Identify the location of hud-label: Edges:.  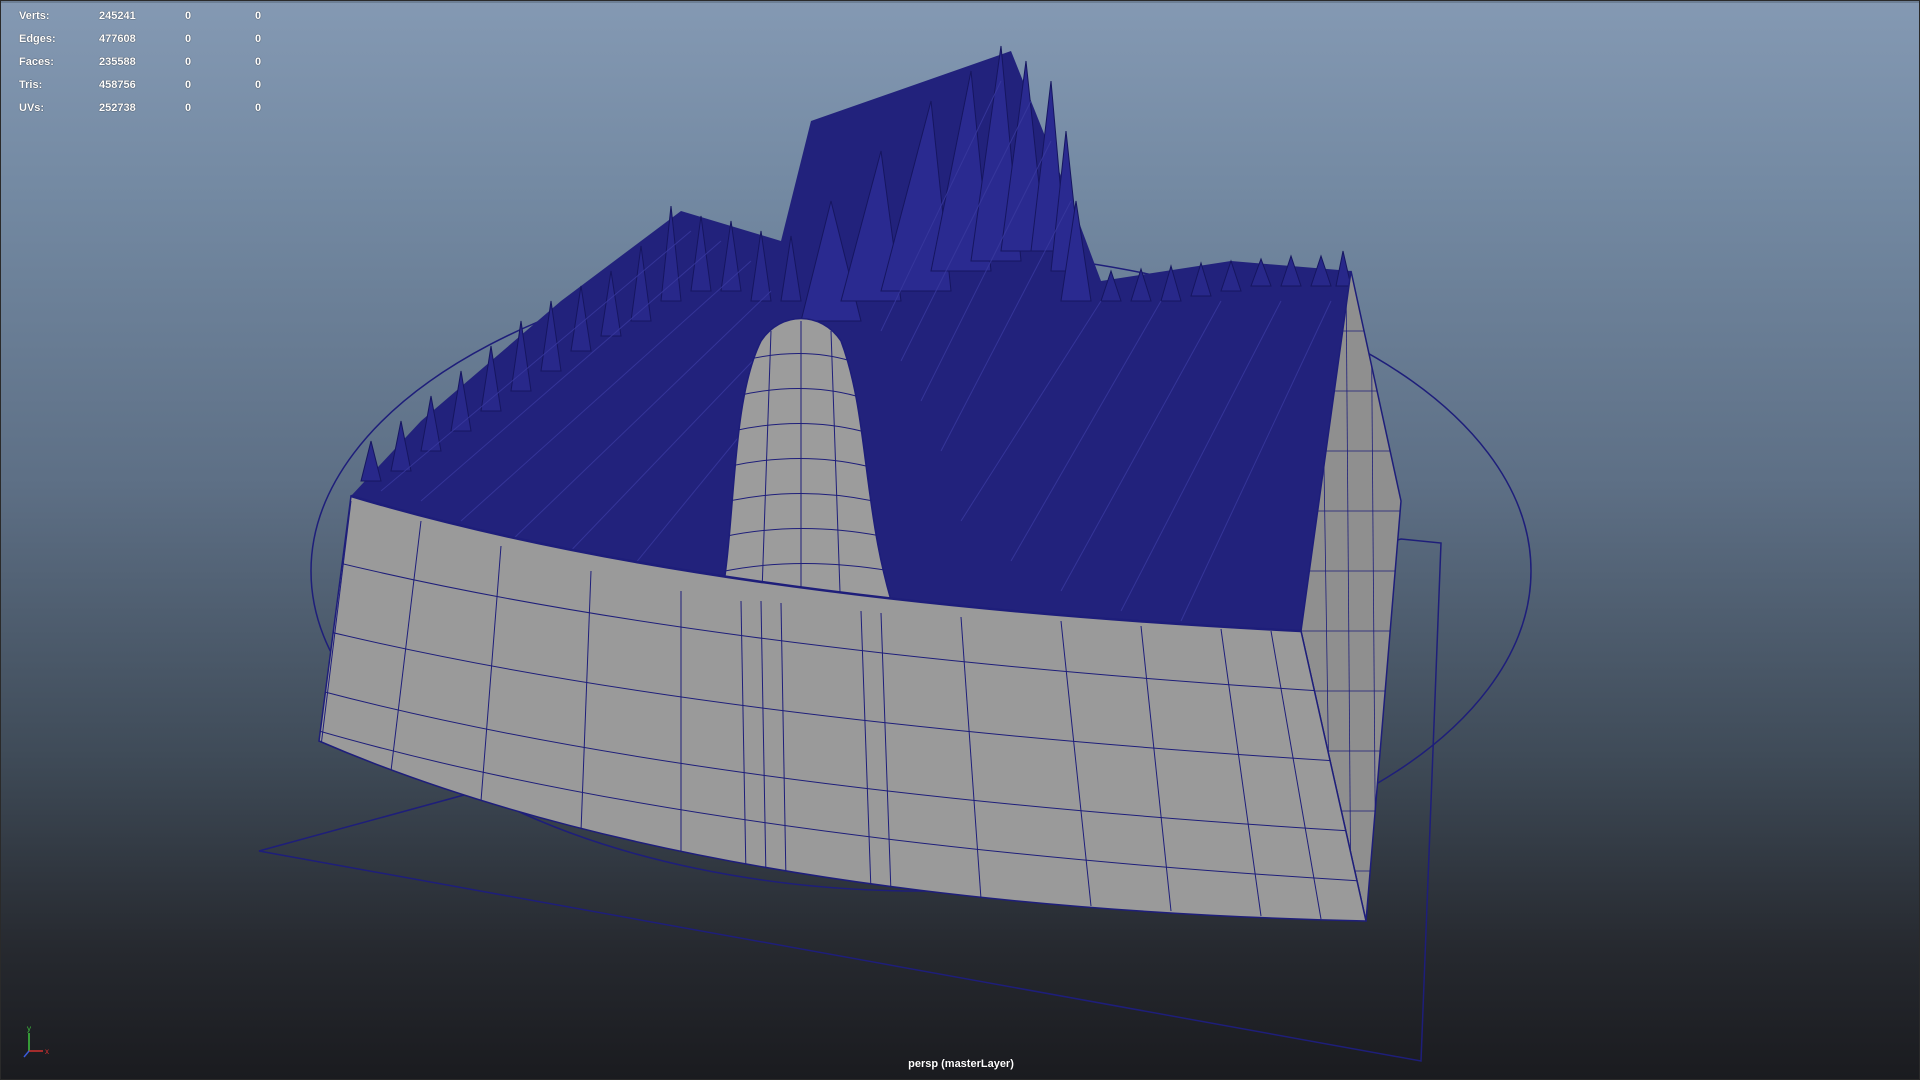
(37, 38).